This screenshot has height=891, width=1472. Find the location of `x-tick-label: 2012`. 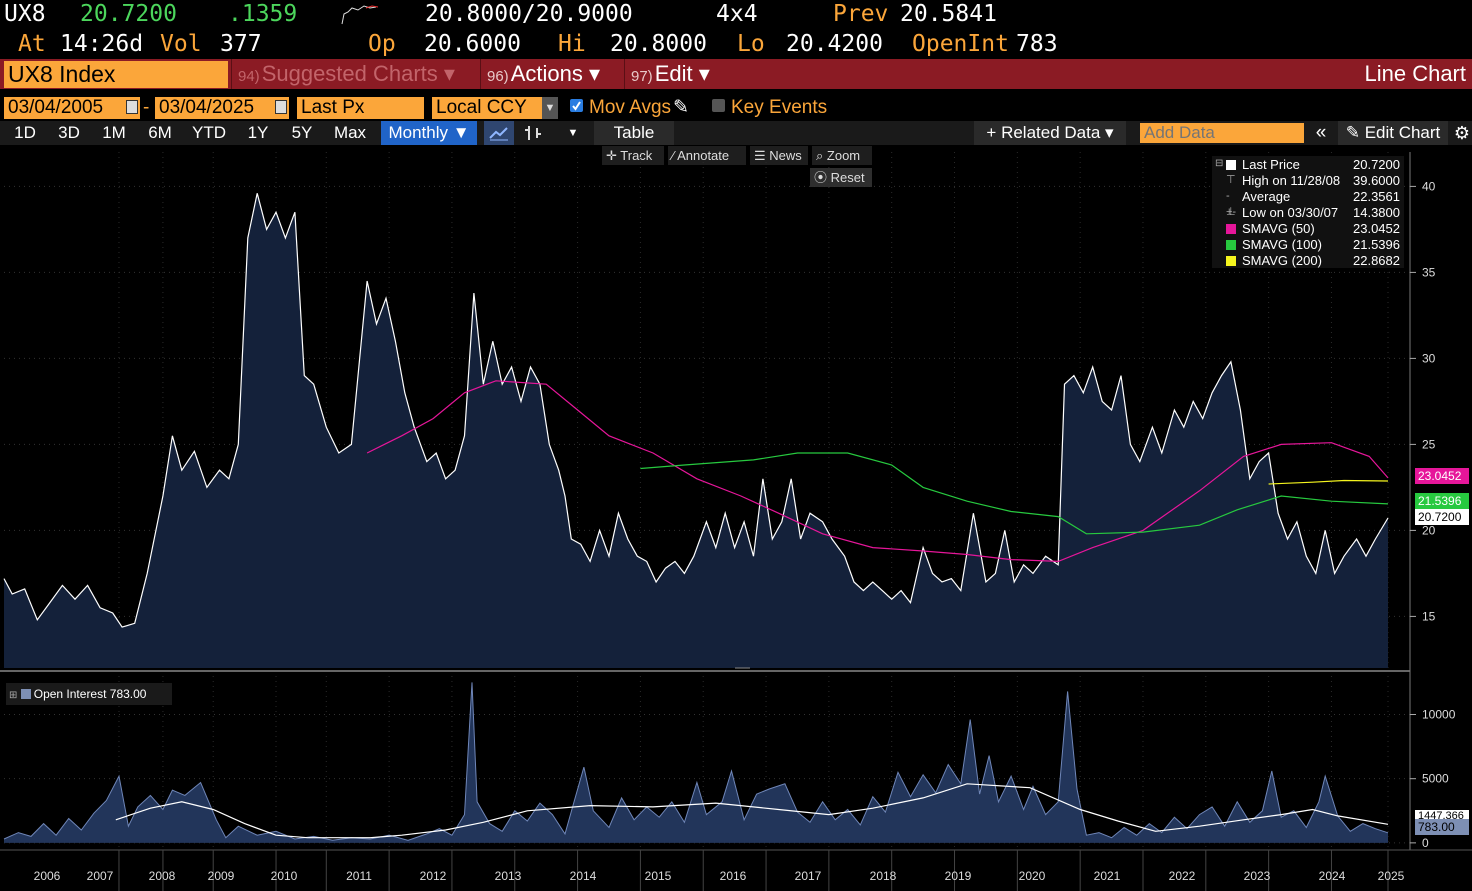

x-tick-label: 2012 is located at coordinates (433, 876).